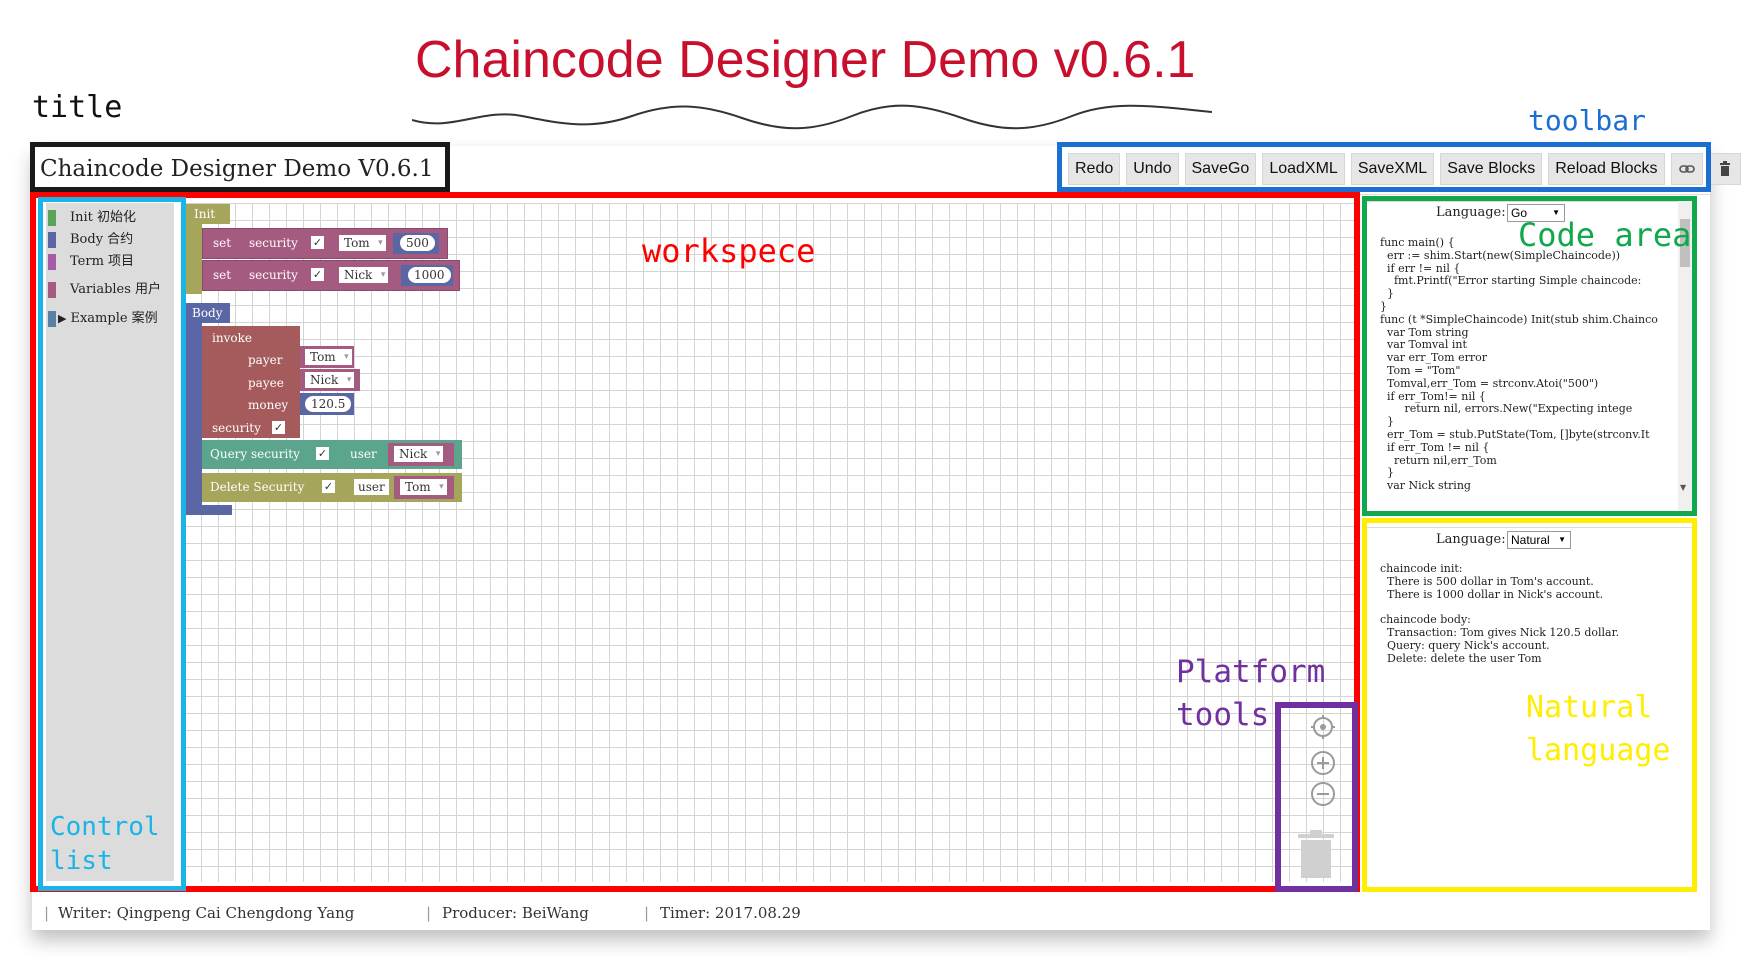  Describe the element at coordinates (112, 544) in the screenshot. I see `control-frame` at that location.